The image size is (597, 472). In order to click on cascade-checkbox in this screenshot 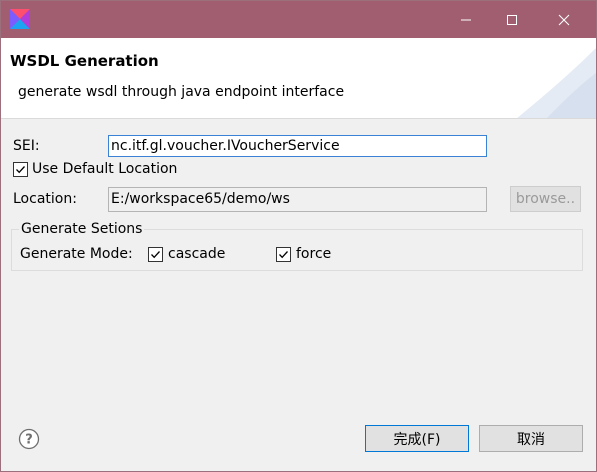, I will do `click(155, 254)`.